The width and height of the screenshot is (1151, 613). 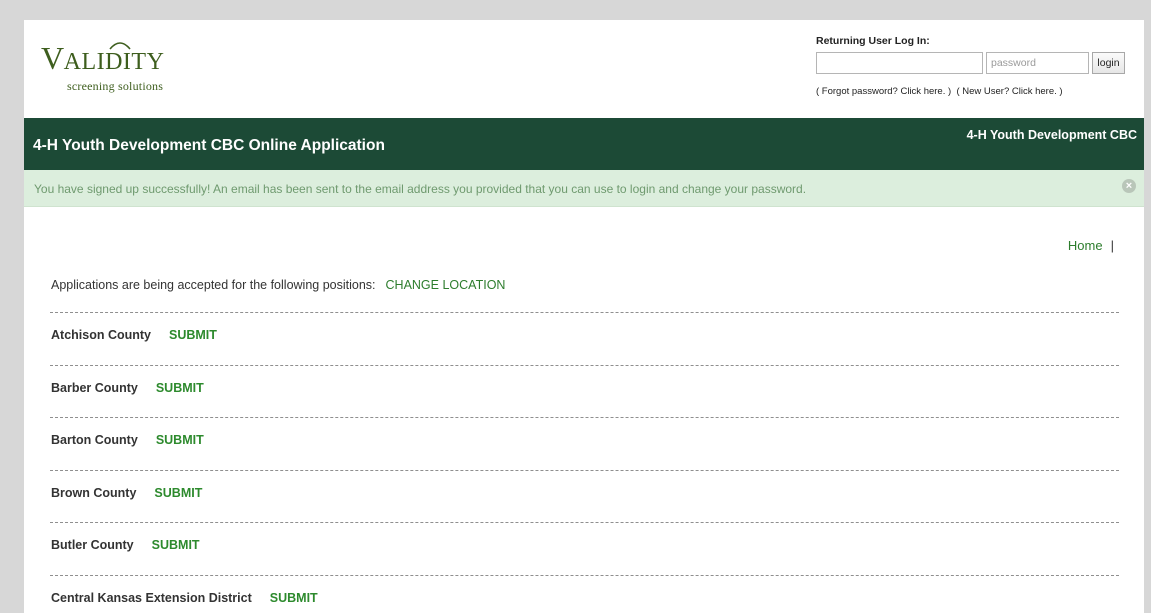 I want to click on position-name: Barber County, so click(x=94, y=387).